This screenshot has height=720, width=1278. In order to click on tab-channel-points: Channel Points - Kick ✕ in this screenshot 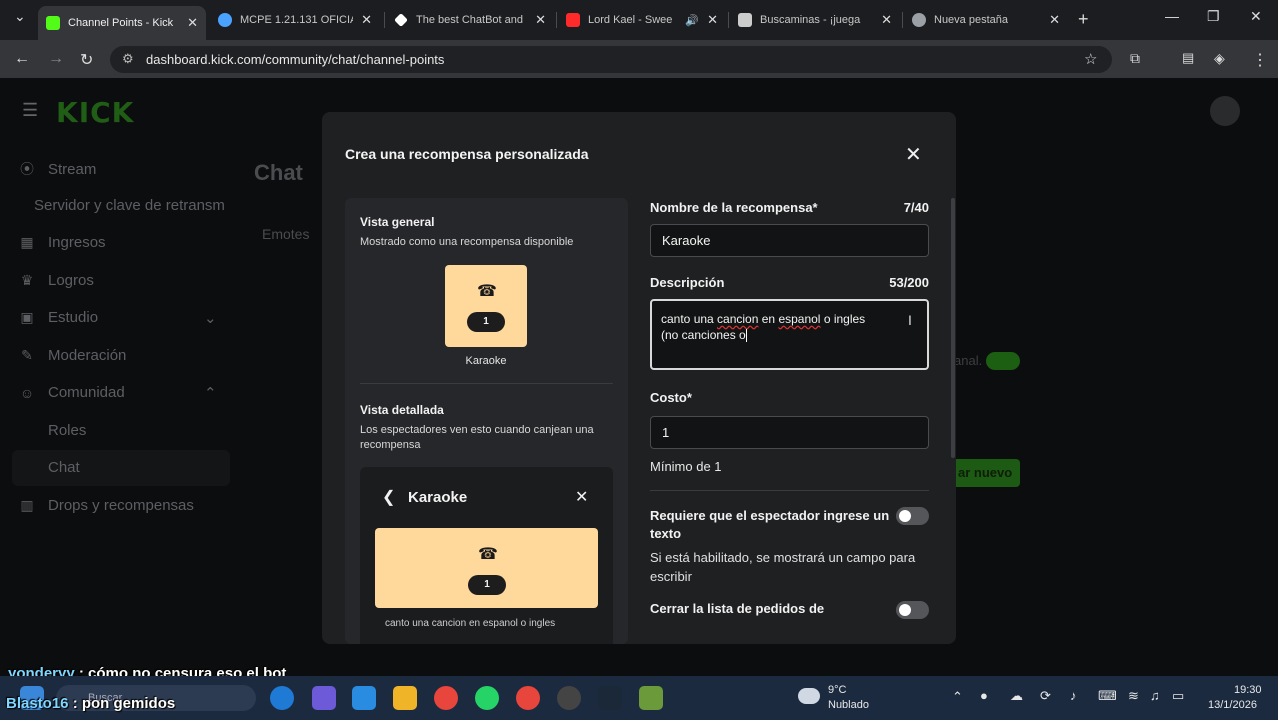, I will do `click(122, 23)`.